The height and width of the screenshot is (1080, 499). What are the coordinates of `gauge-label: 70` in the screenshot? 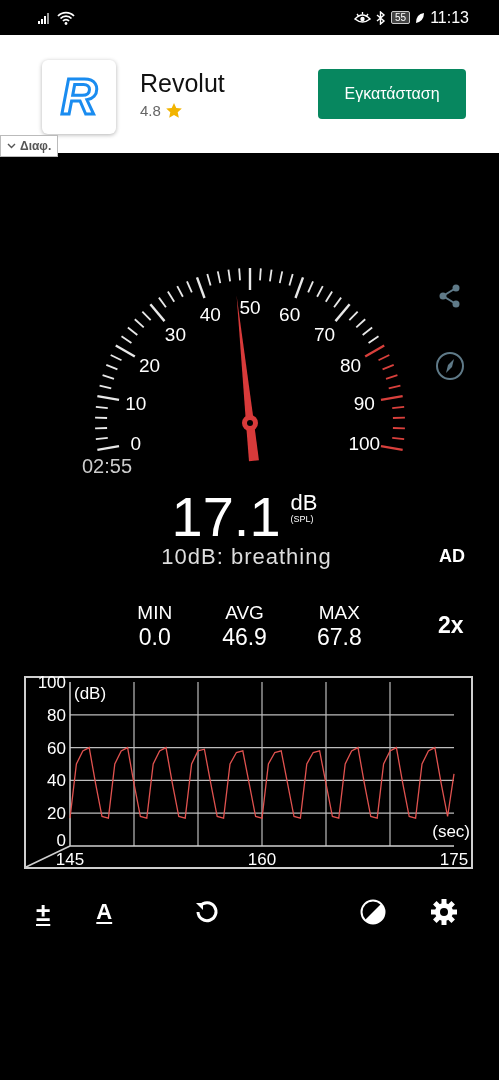 It's located at (325, 335).